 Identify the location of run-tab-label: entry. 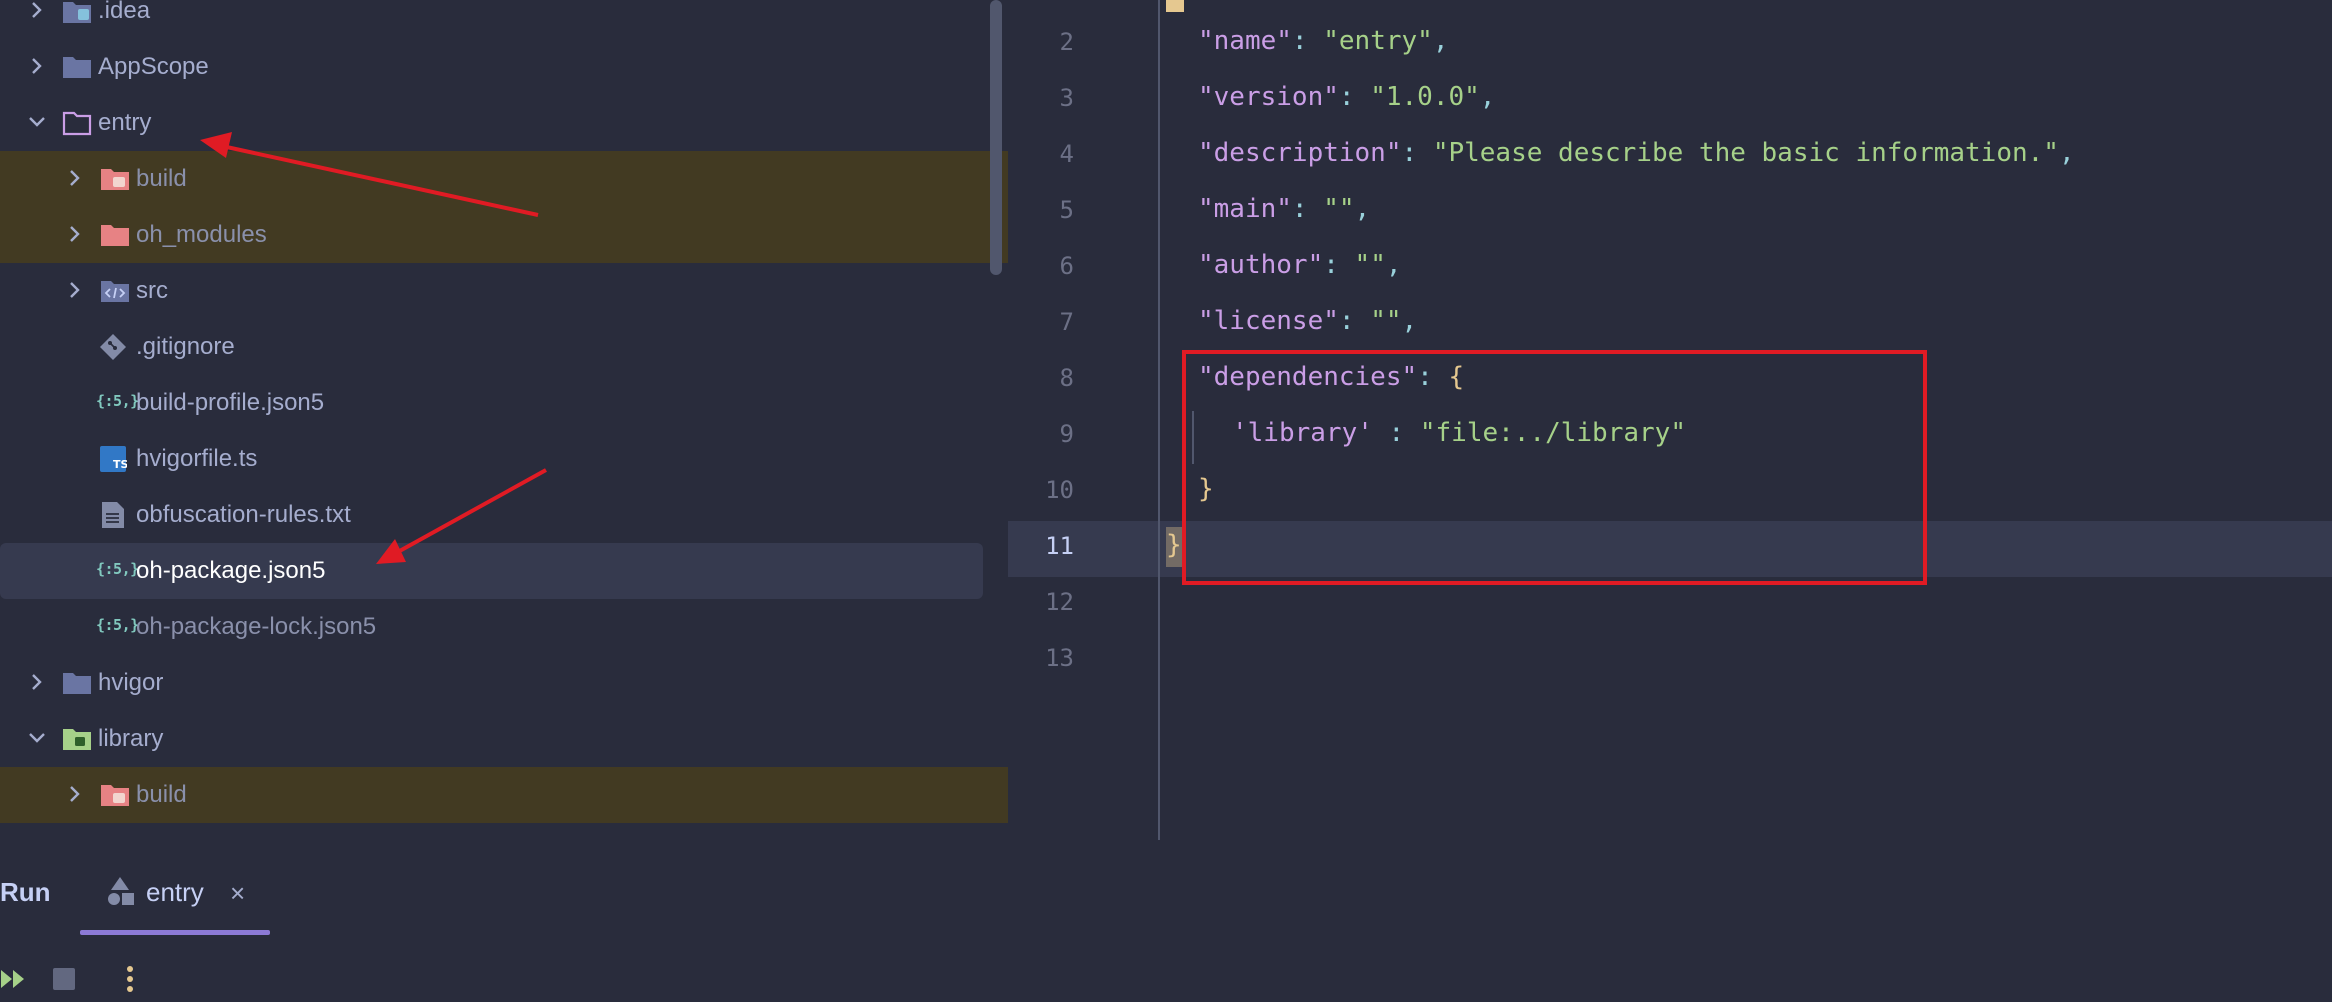
(175, 892).